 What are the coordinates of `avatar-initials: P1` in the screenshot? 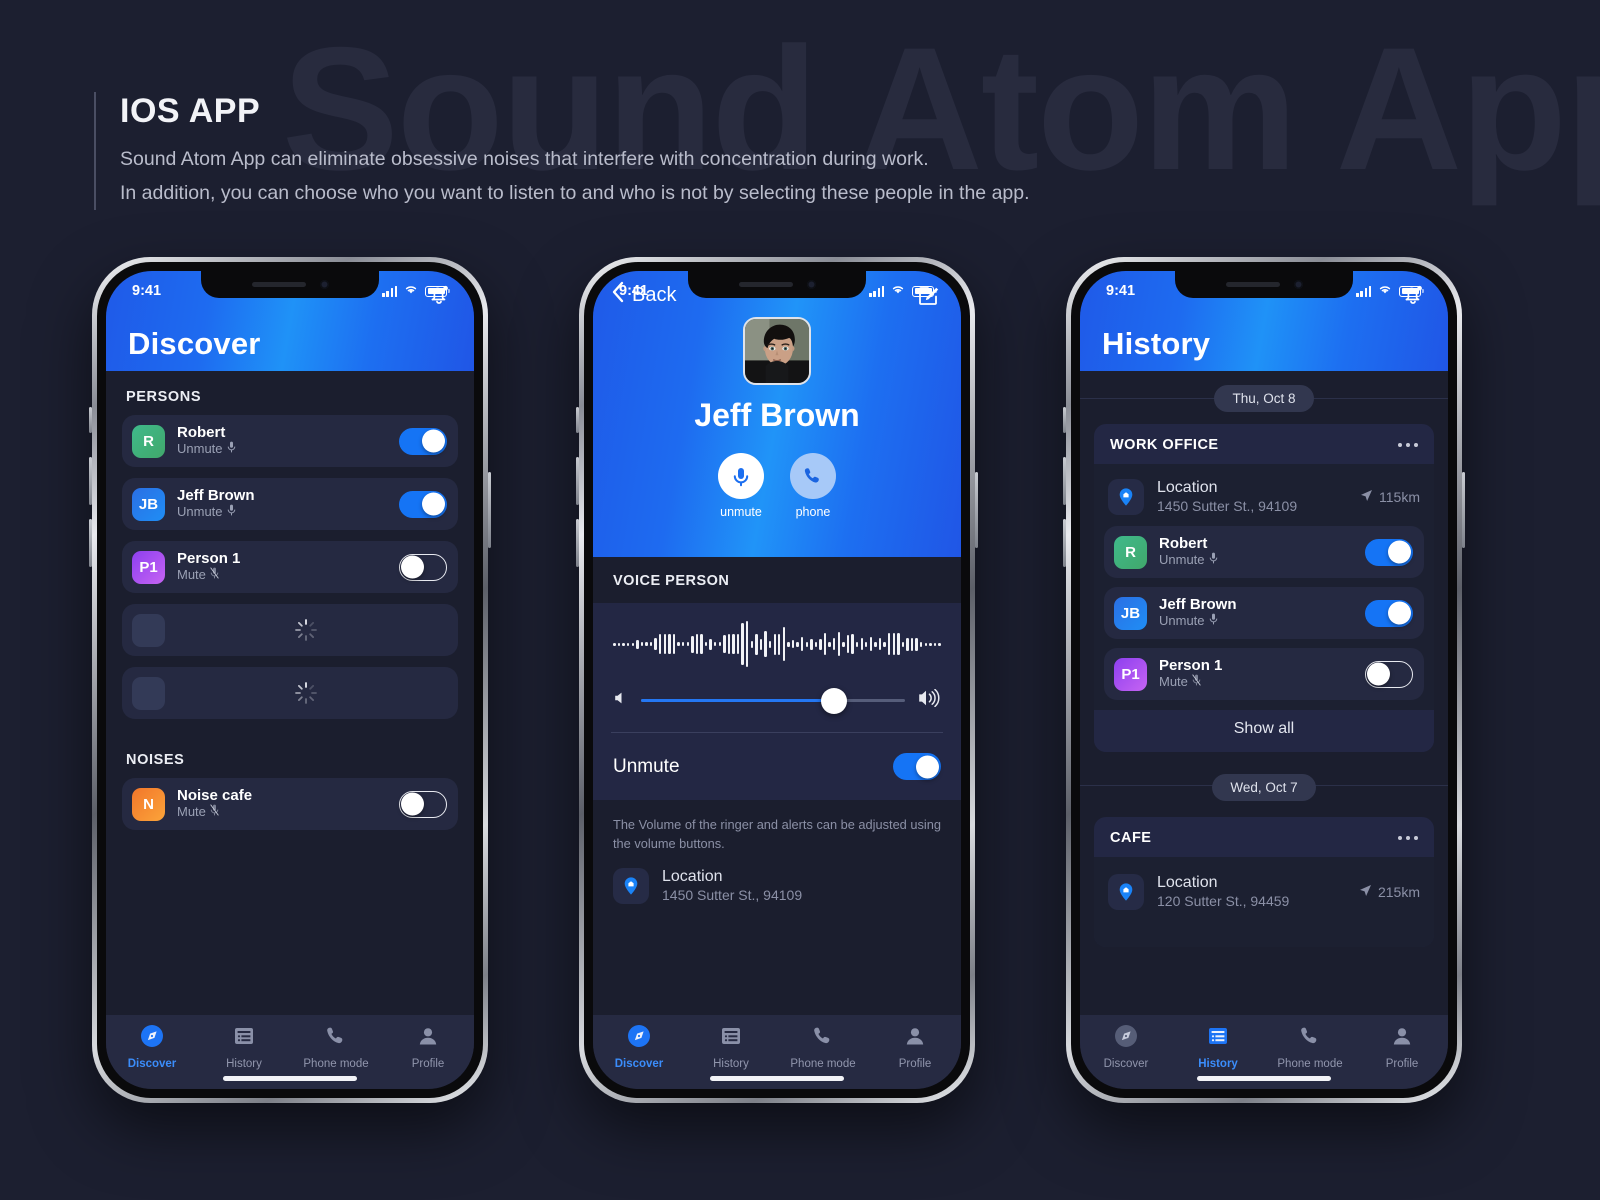 It's located at (1130, 674).